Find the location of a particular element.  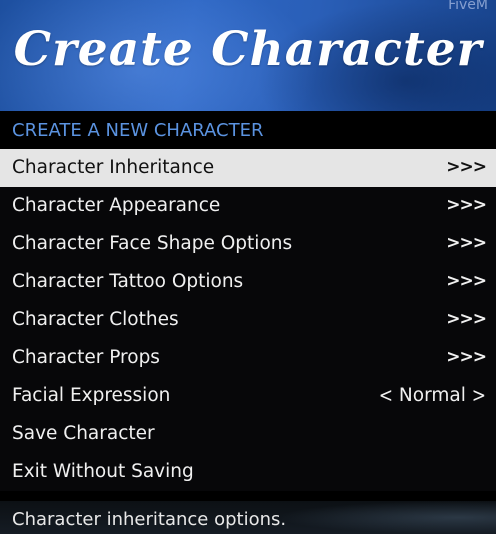

menu-title: Create Character is located at coordinates (248, 49).